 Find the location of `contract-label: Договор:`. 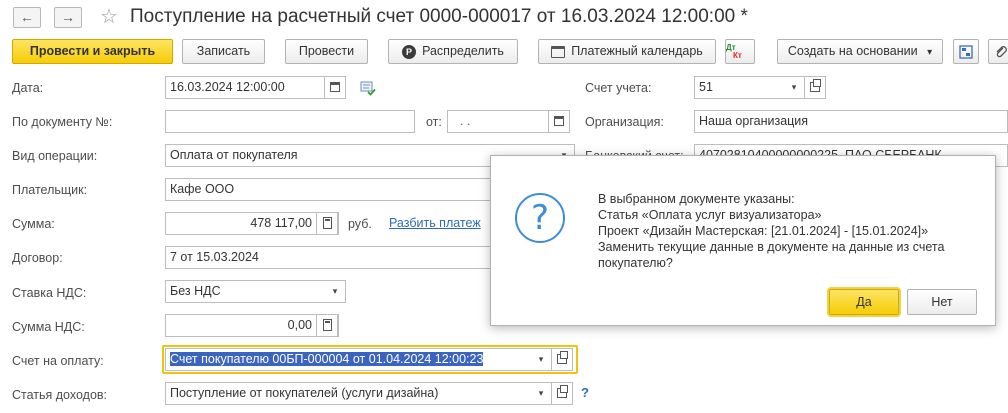

contract-label: Договор: is located at coordinates (37, 258).